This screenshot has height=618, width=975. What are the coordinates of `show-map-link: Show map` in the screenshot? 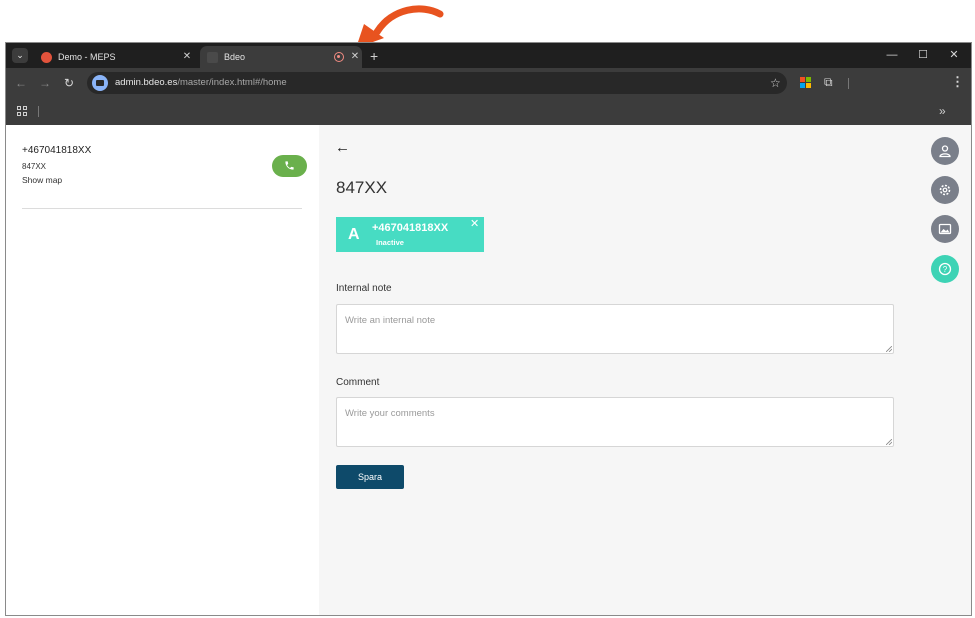 It's located at (42, 180).